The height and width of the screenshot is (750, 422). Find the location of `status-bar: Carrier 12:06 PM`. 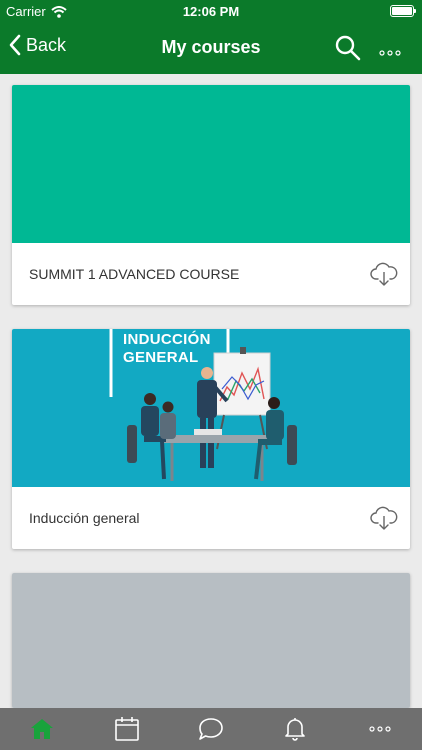

status-bar: Carrier 12:06 PM is located at coordinates (211, 11).